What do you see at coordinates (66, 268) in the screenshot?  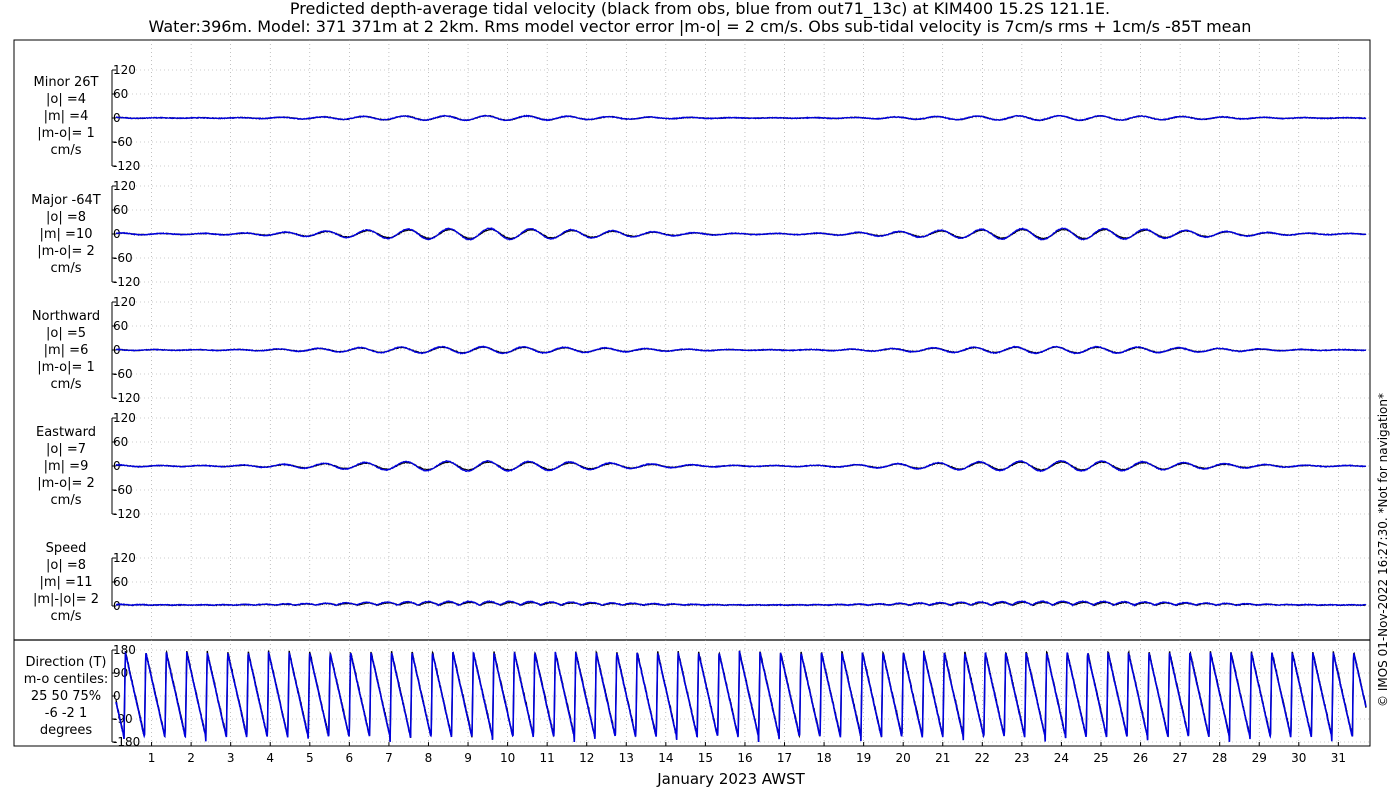 I see `major-label-line: cm/s` at bounding box center [66, 268].